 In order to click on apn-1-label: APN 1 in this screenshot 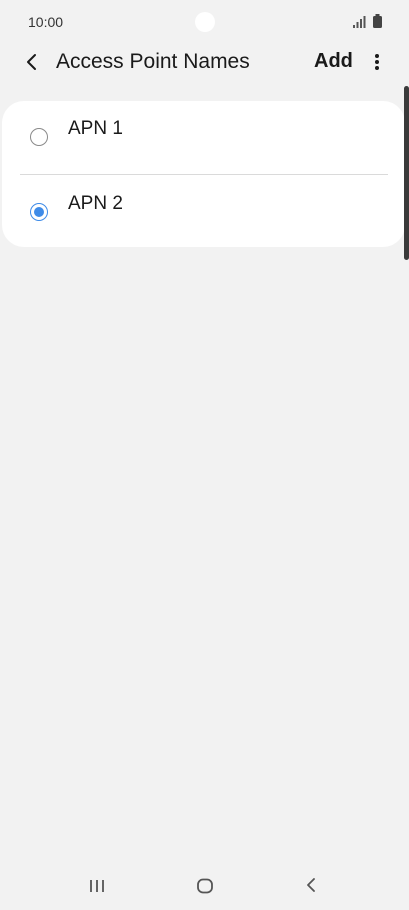, I will do `click(95, 128)`.